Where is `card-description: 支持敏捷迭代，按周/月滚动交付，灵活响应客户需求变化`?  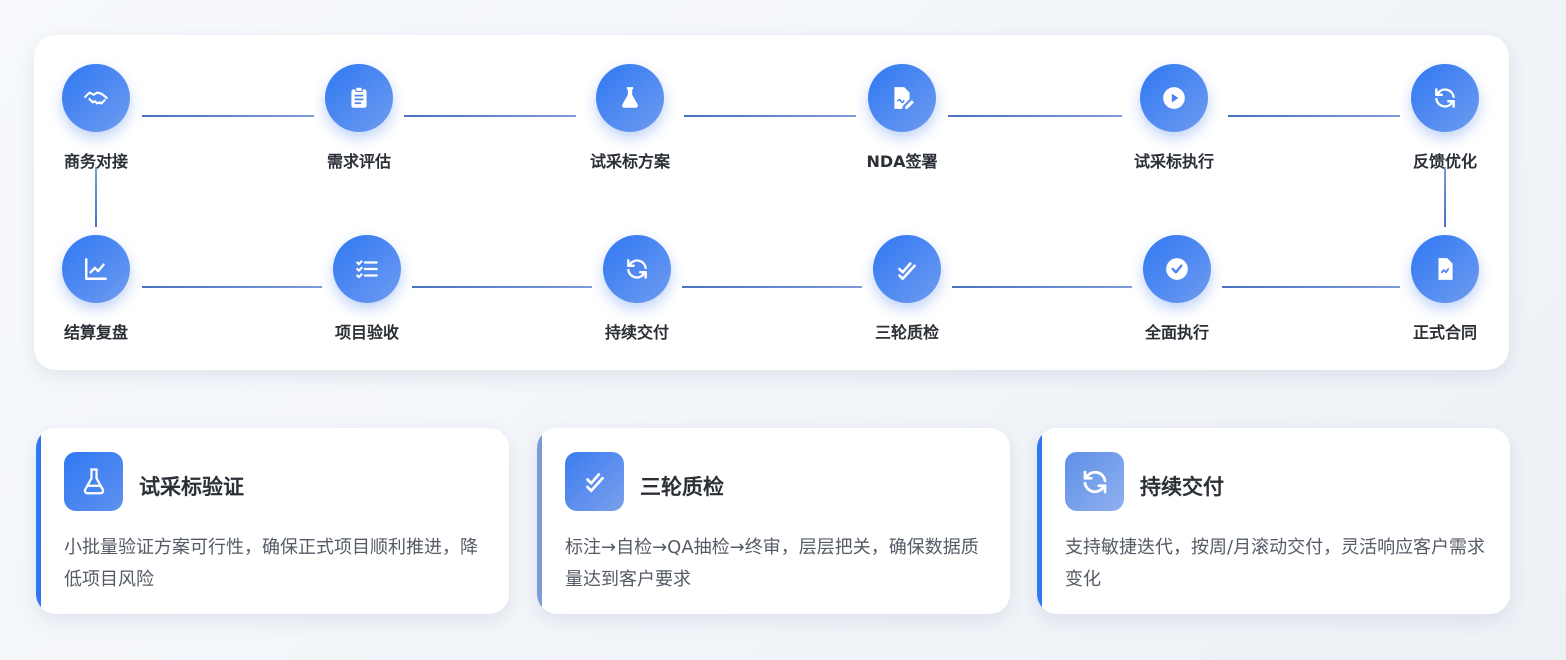
card-description: 支持敏捷迭代，按周/月滚动交付，灵活响应客户需求变化 is located at coordinates (1275, 563).